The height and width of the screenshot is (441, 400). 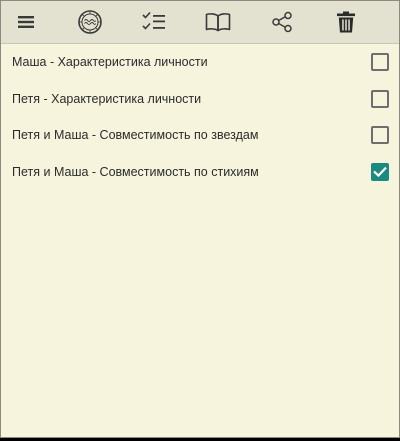 I want to click on zodiac-wheel-button, so click(x=90, y=22).